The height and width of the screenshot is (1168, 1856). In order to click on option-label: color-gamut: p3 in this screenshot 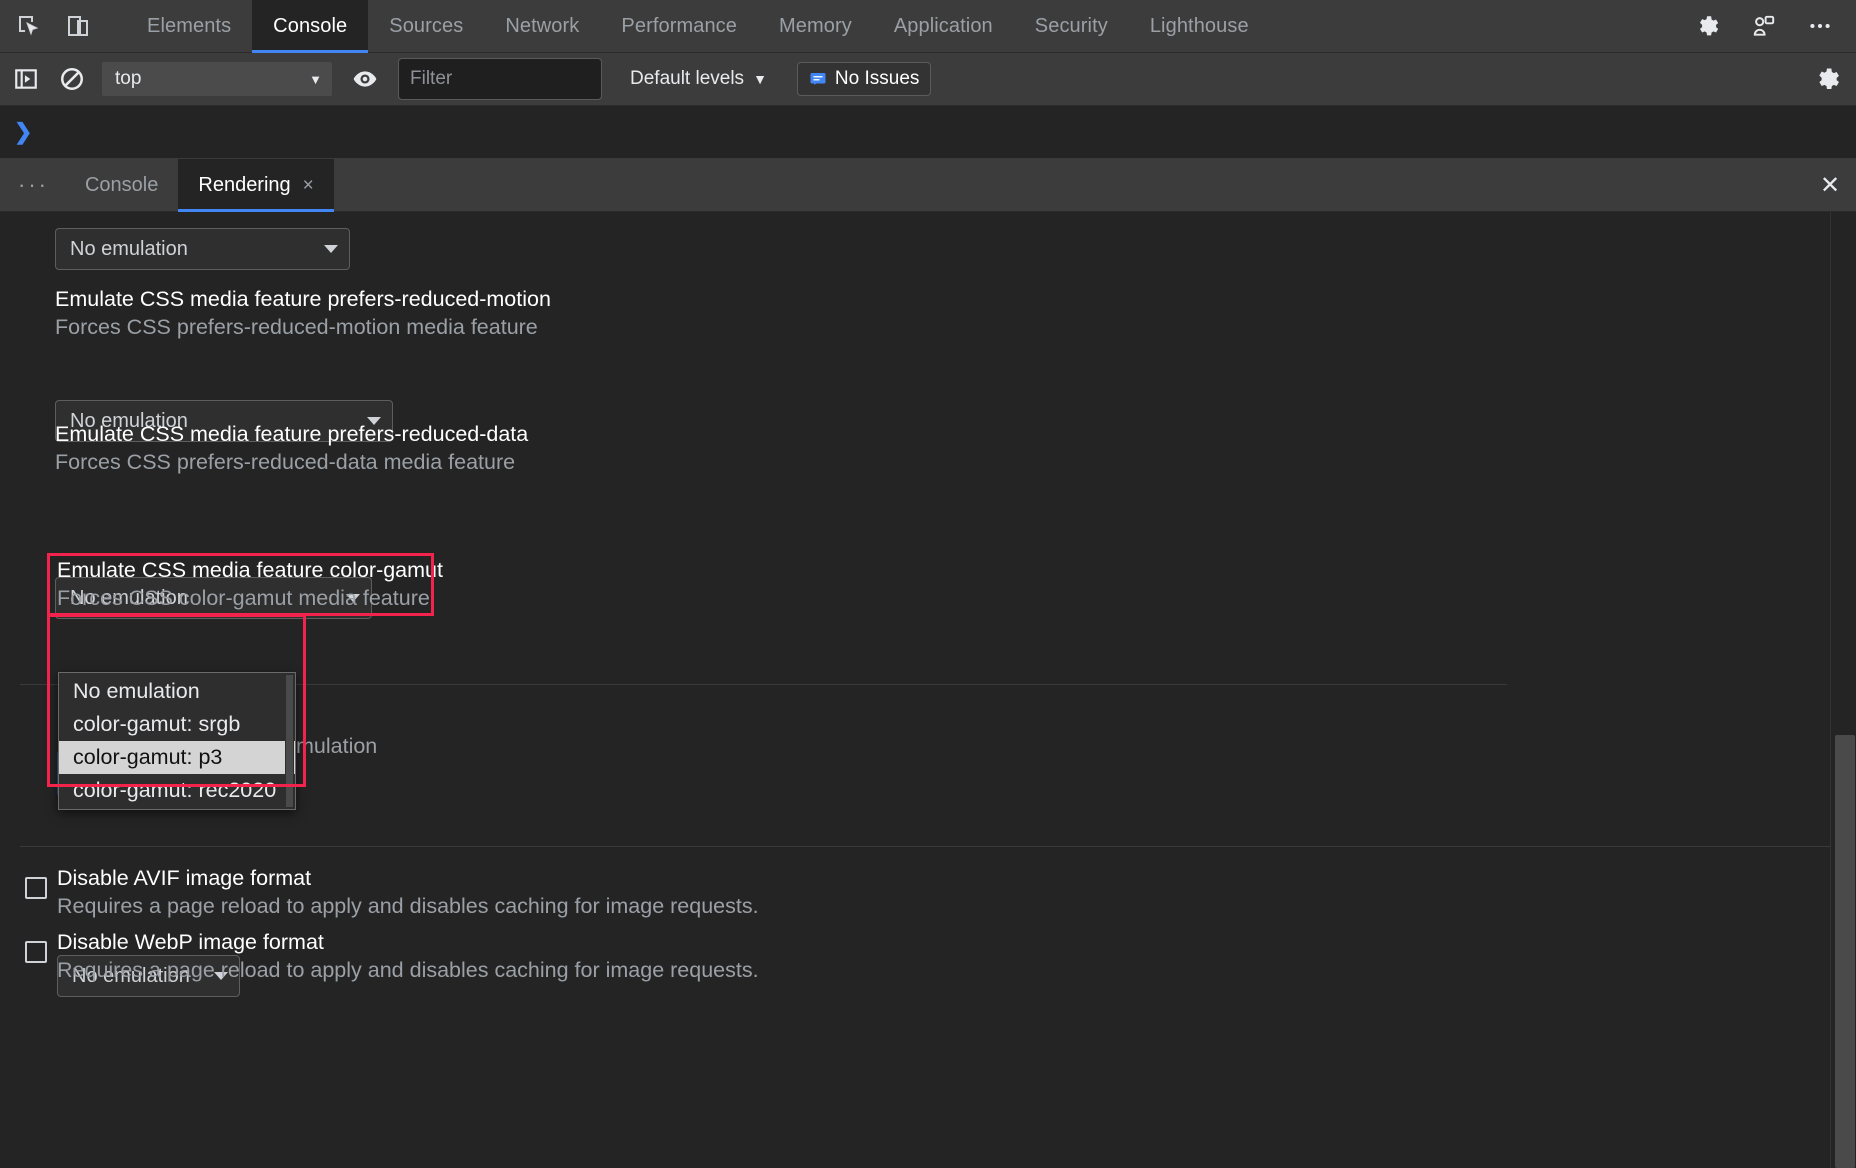, I will do `click(148, 757)`.